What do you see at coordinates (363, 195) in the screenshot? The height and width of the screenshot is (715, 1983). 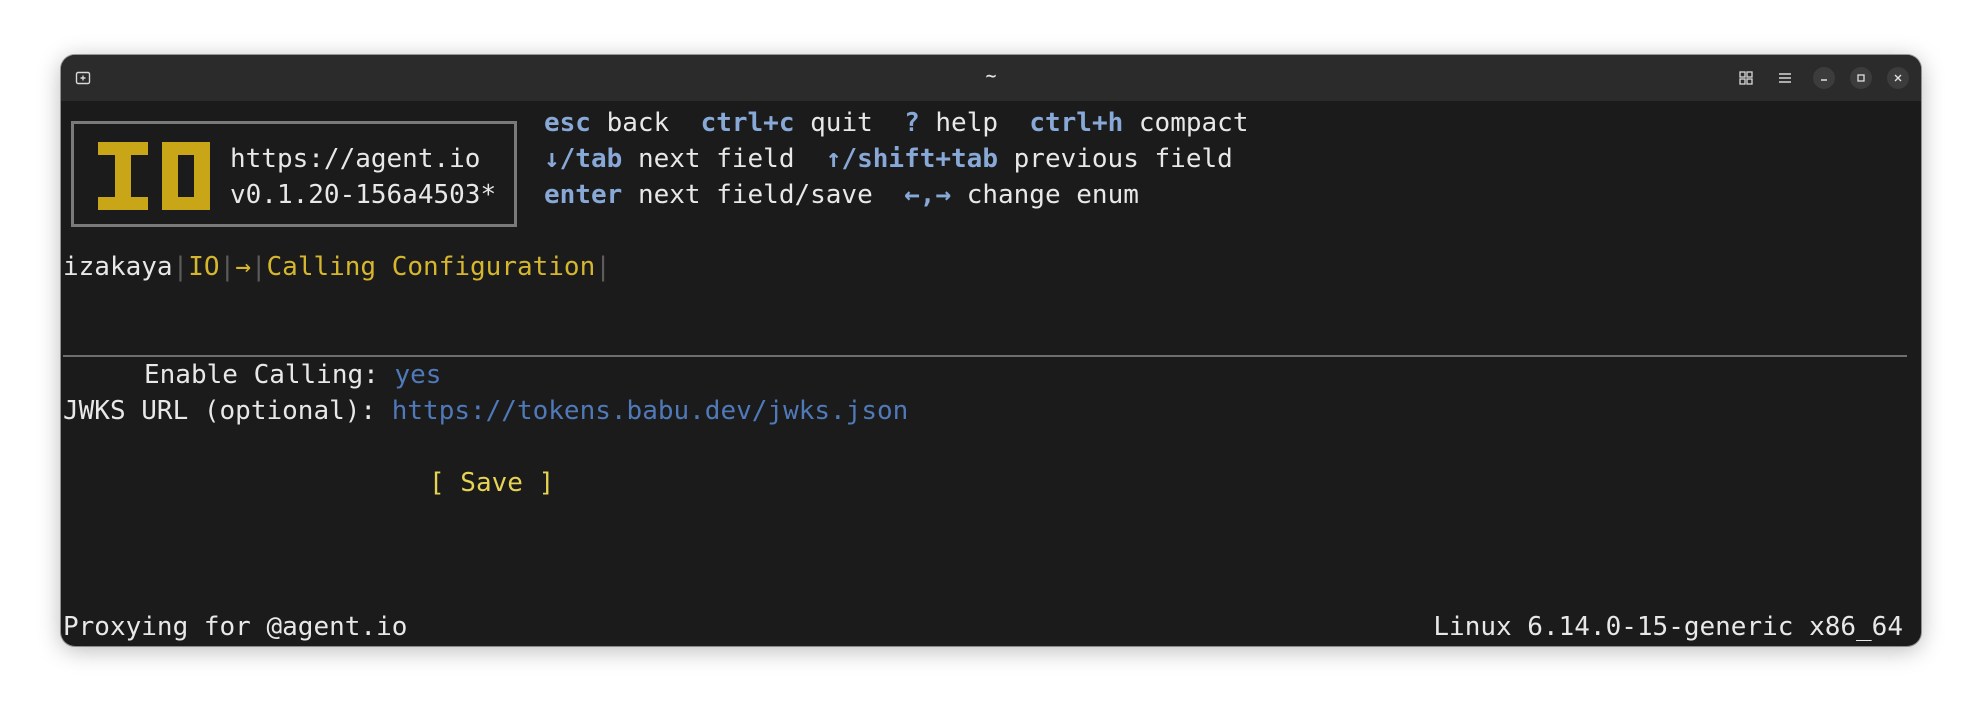 I see `logo-version: v0.1.20-156a4503*` at bounding box center [363, 195].